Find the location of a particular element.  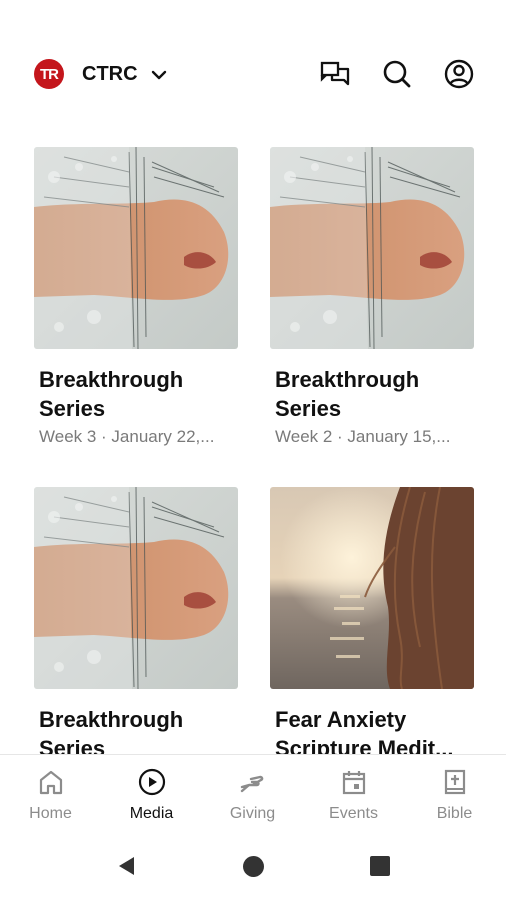

play-circle-icon is located at coordinates (152, 782).